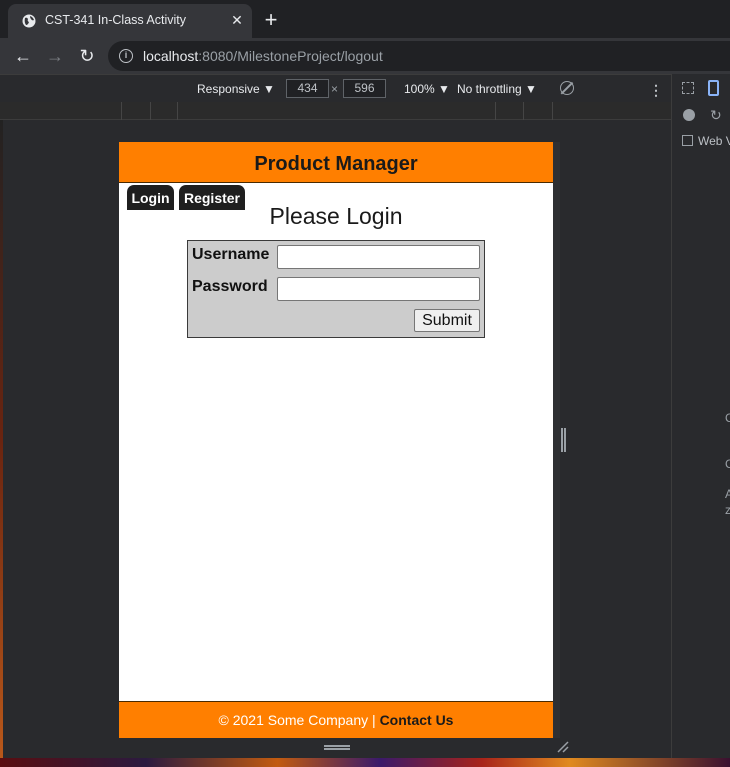 Image resolution: width=730 pixels, height=767 pixels. What do you see at coordinates (556, 440) in the screenshot?
I see `page-shadow` at bounding box center [556, 440].